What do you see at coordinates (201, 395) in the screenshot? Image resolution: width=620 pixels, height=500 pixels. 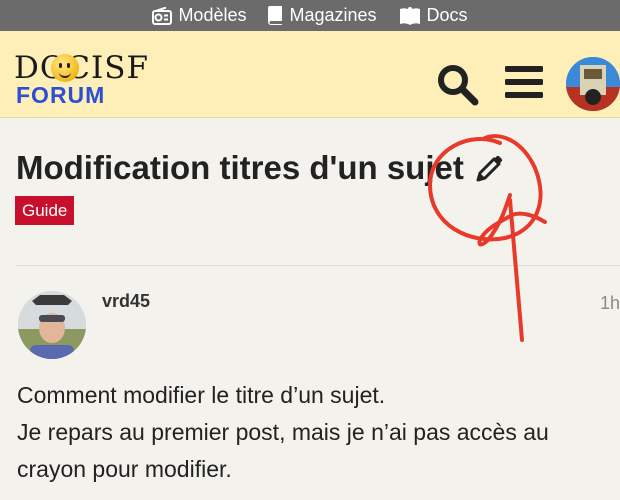 I see `post-line: Comment modifier le titre d’un sujet.` at bounding box center [201, 395].